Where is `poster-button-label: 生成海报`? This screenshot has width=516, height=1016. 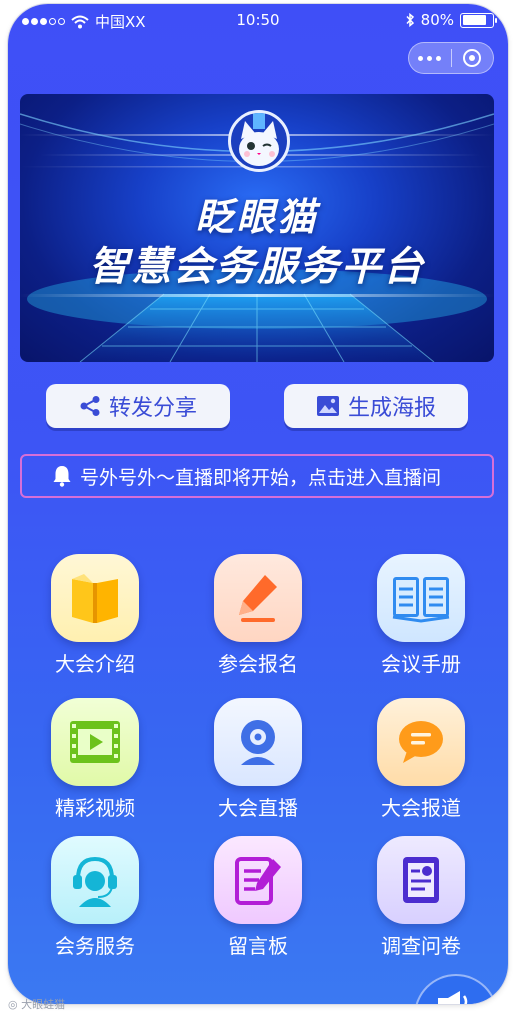 poster-button-label: 生成海报 is located at coordinates (391, 408).